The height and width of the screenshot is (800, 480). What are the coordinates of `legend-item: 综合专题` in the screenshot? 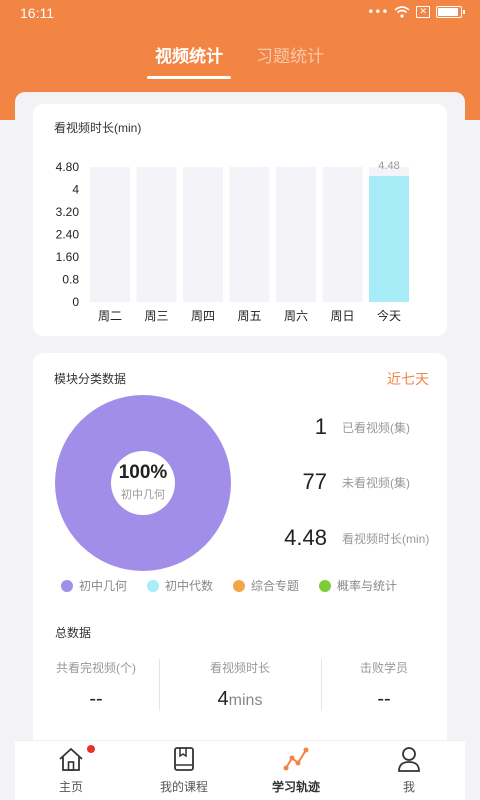 It's located at (266, 585).